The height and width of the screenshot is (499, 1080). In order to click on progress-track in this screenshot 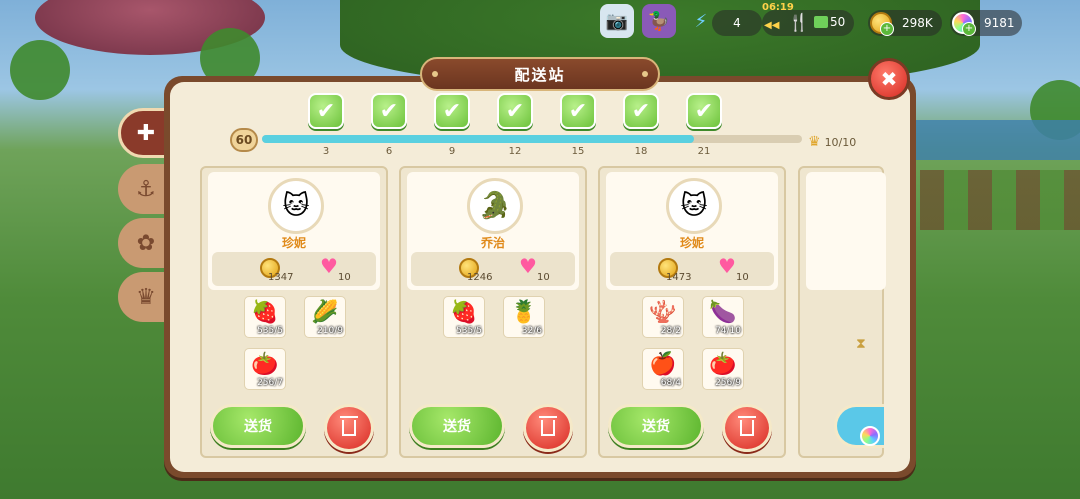, I will do `click(532, 139)`.